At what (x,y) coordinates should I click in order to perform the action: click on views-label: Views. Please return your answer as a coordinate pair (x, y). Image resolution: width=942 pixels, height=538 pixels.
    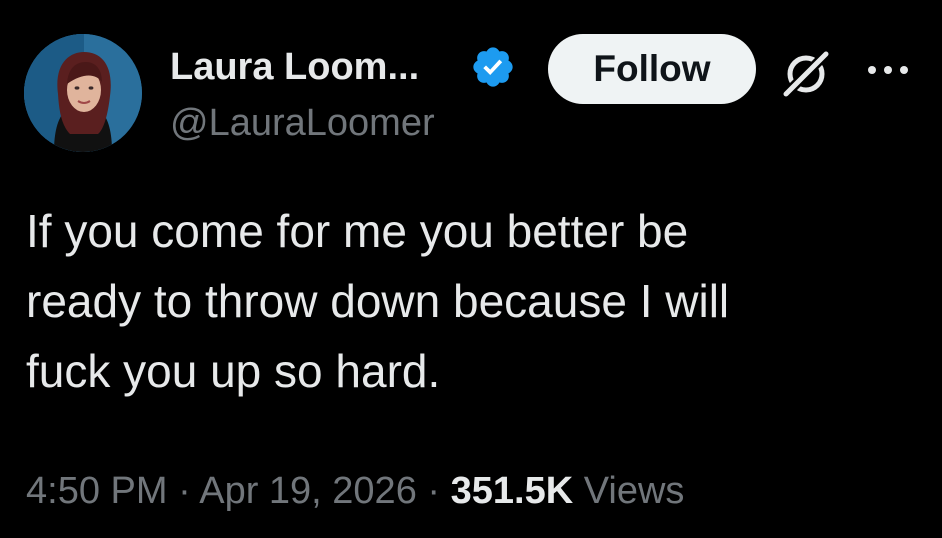
    Looking at the image, I should click on (629, 491).